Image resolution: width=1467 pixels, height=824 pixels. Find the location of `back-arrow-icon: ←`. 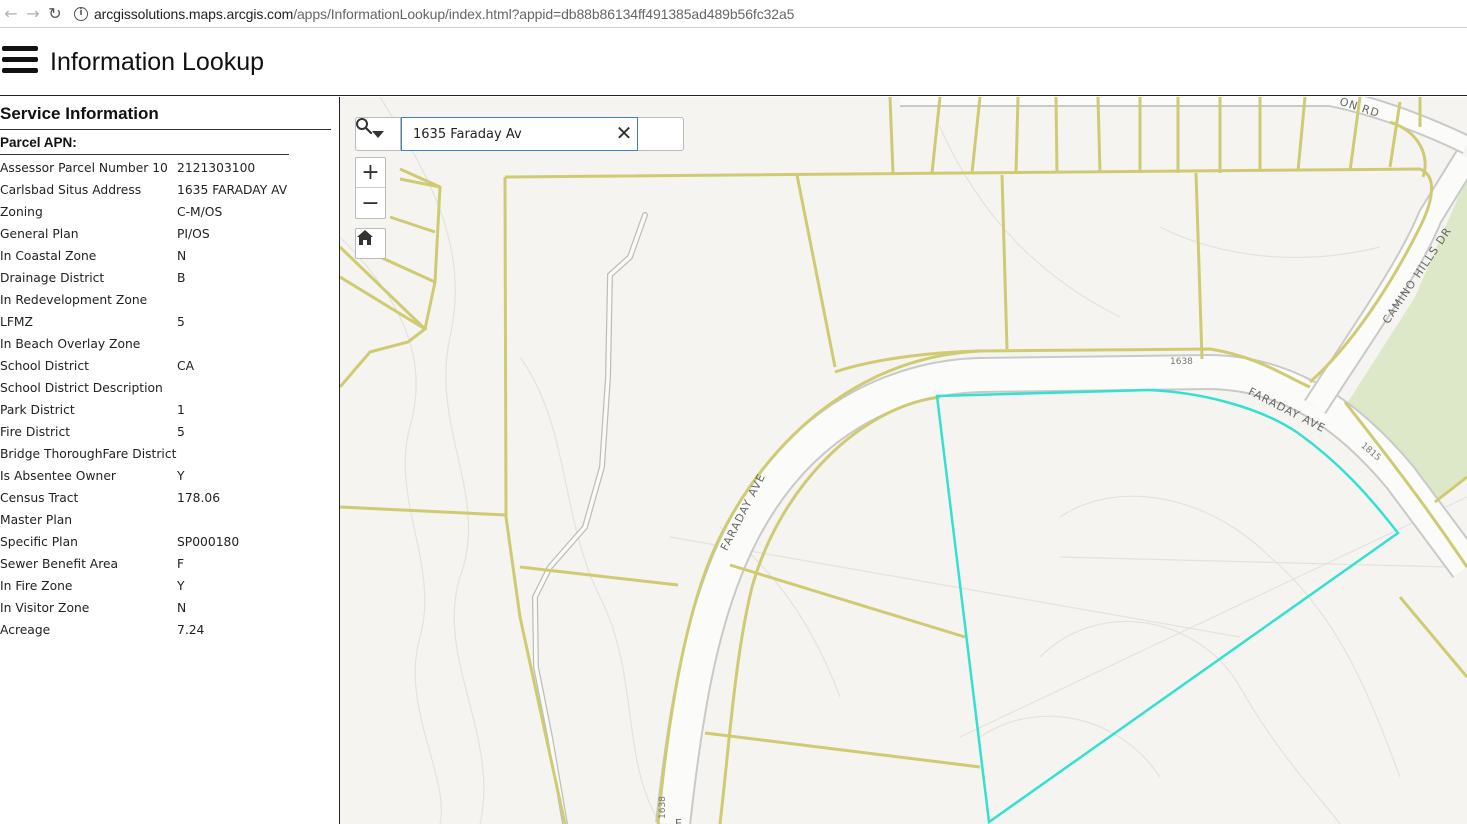

back-arrow-icon: ← is located at coordinates (11, 14).